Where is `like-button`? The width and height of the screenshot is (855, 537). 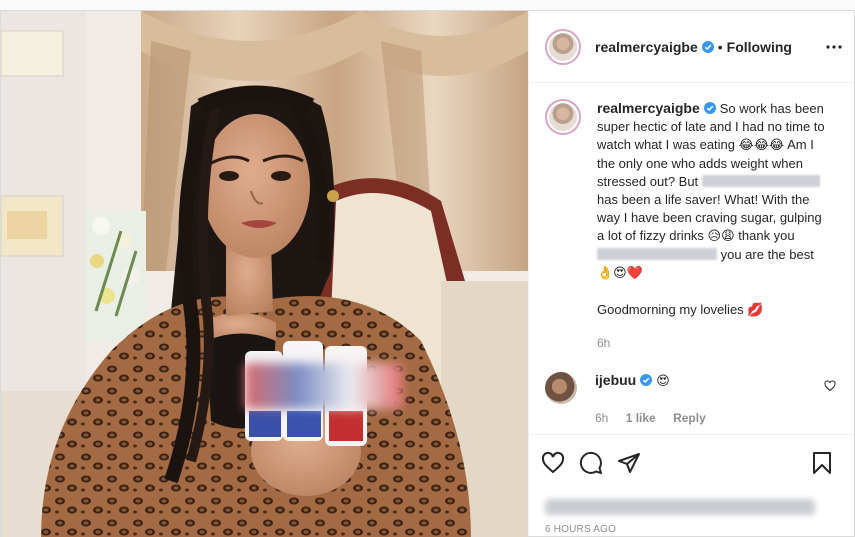
like-button is located at coordinates (553, 463).